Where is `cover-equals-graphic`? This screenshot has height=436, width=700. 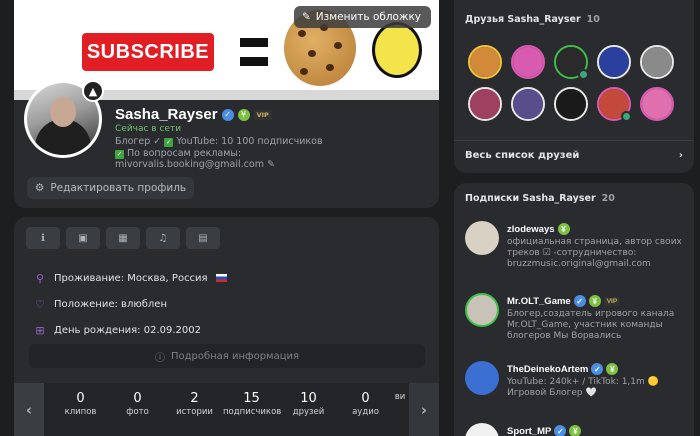
cover-equals-graphic is located at coordinates (254, 52).